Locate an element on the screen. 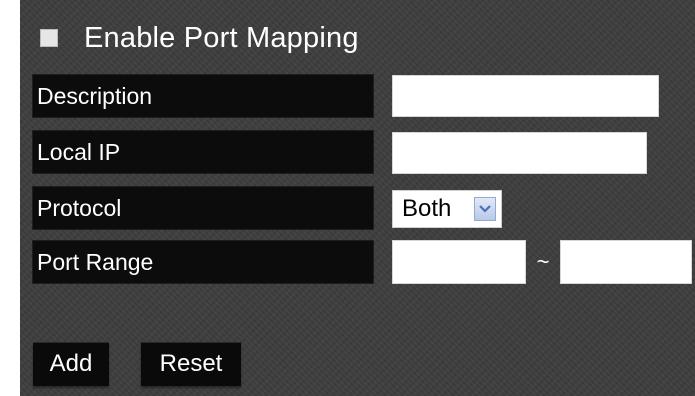 The width and height of the screenshot is (695, 396). description-label: Description is located at coordinates (203, 96).